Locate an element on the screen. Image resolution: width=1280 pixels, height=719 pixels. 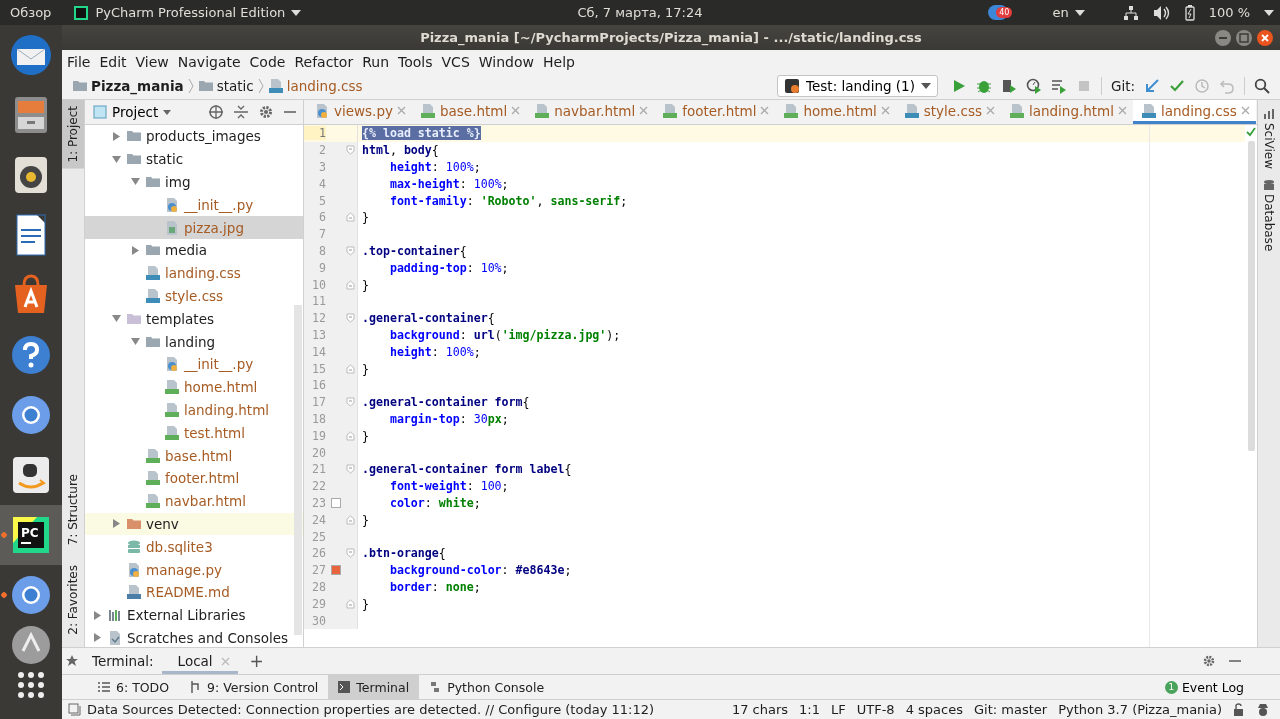
menu-item: Window is located at coordinates (506, 61).